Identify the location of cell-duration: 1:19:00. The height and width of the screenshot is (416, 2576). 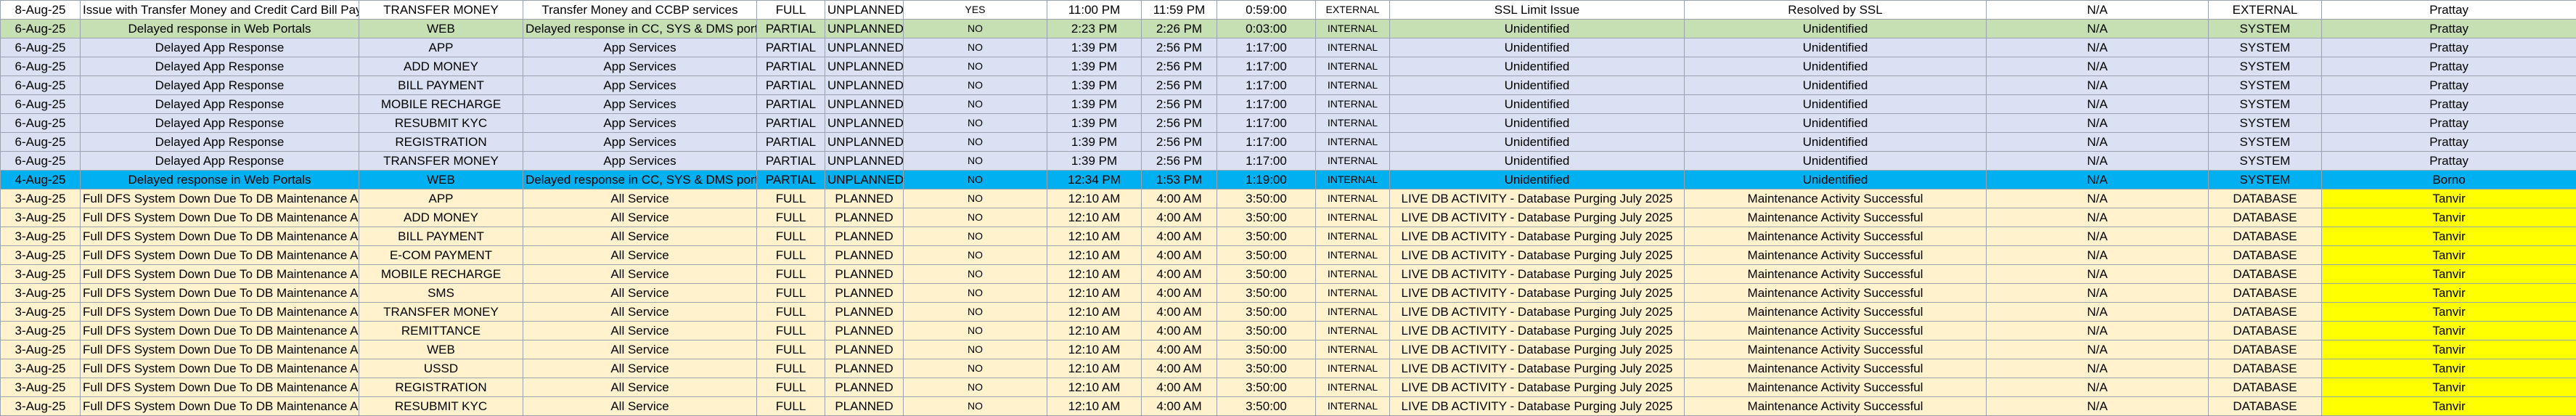
(1266, 179).